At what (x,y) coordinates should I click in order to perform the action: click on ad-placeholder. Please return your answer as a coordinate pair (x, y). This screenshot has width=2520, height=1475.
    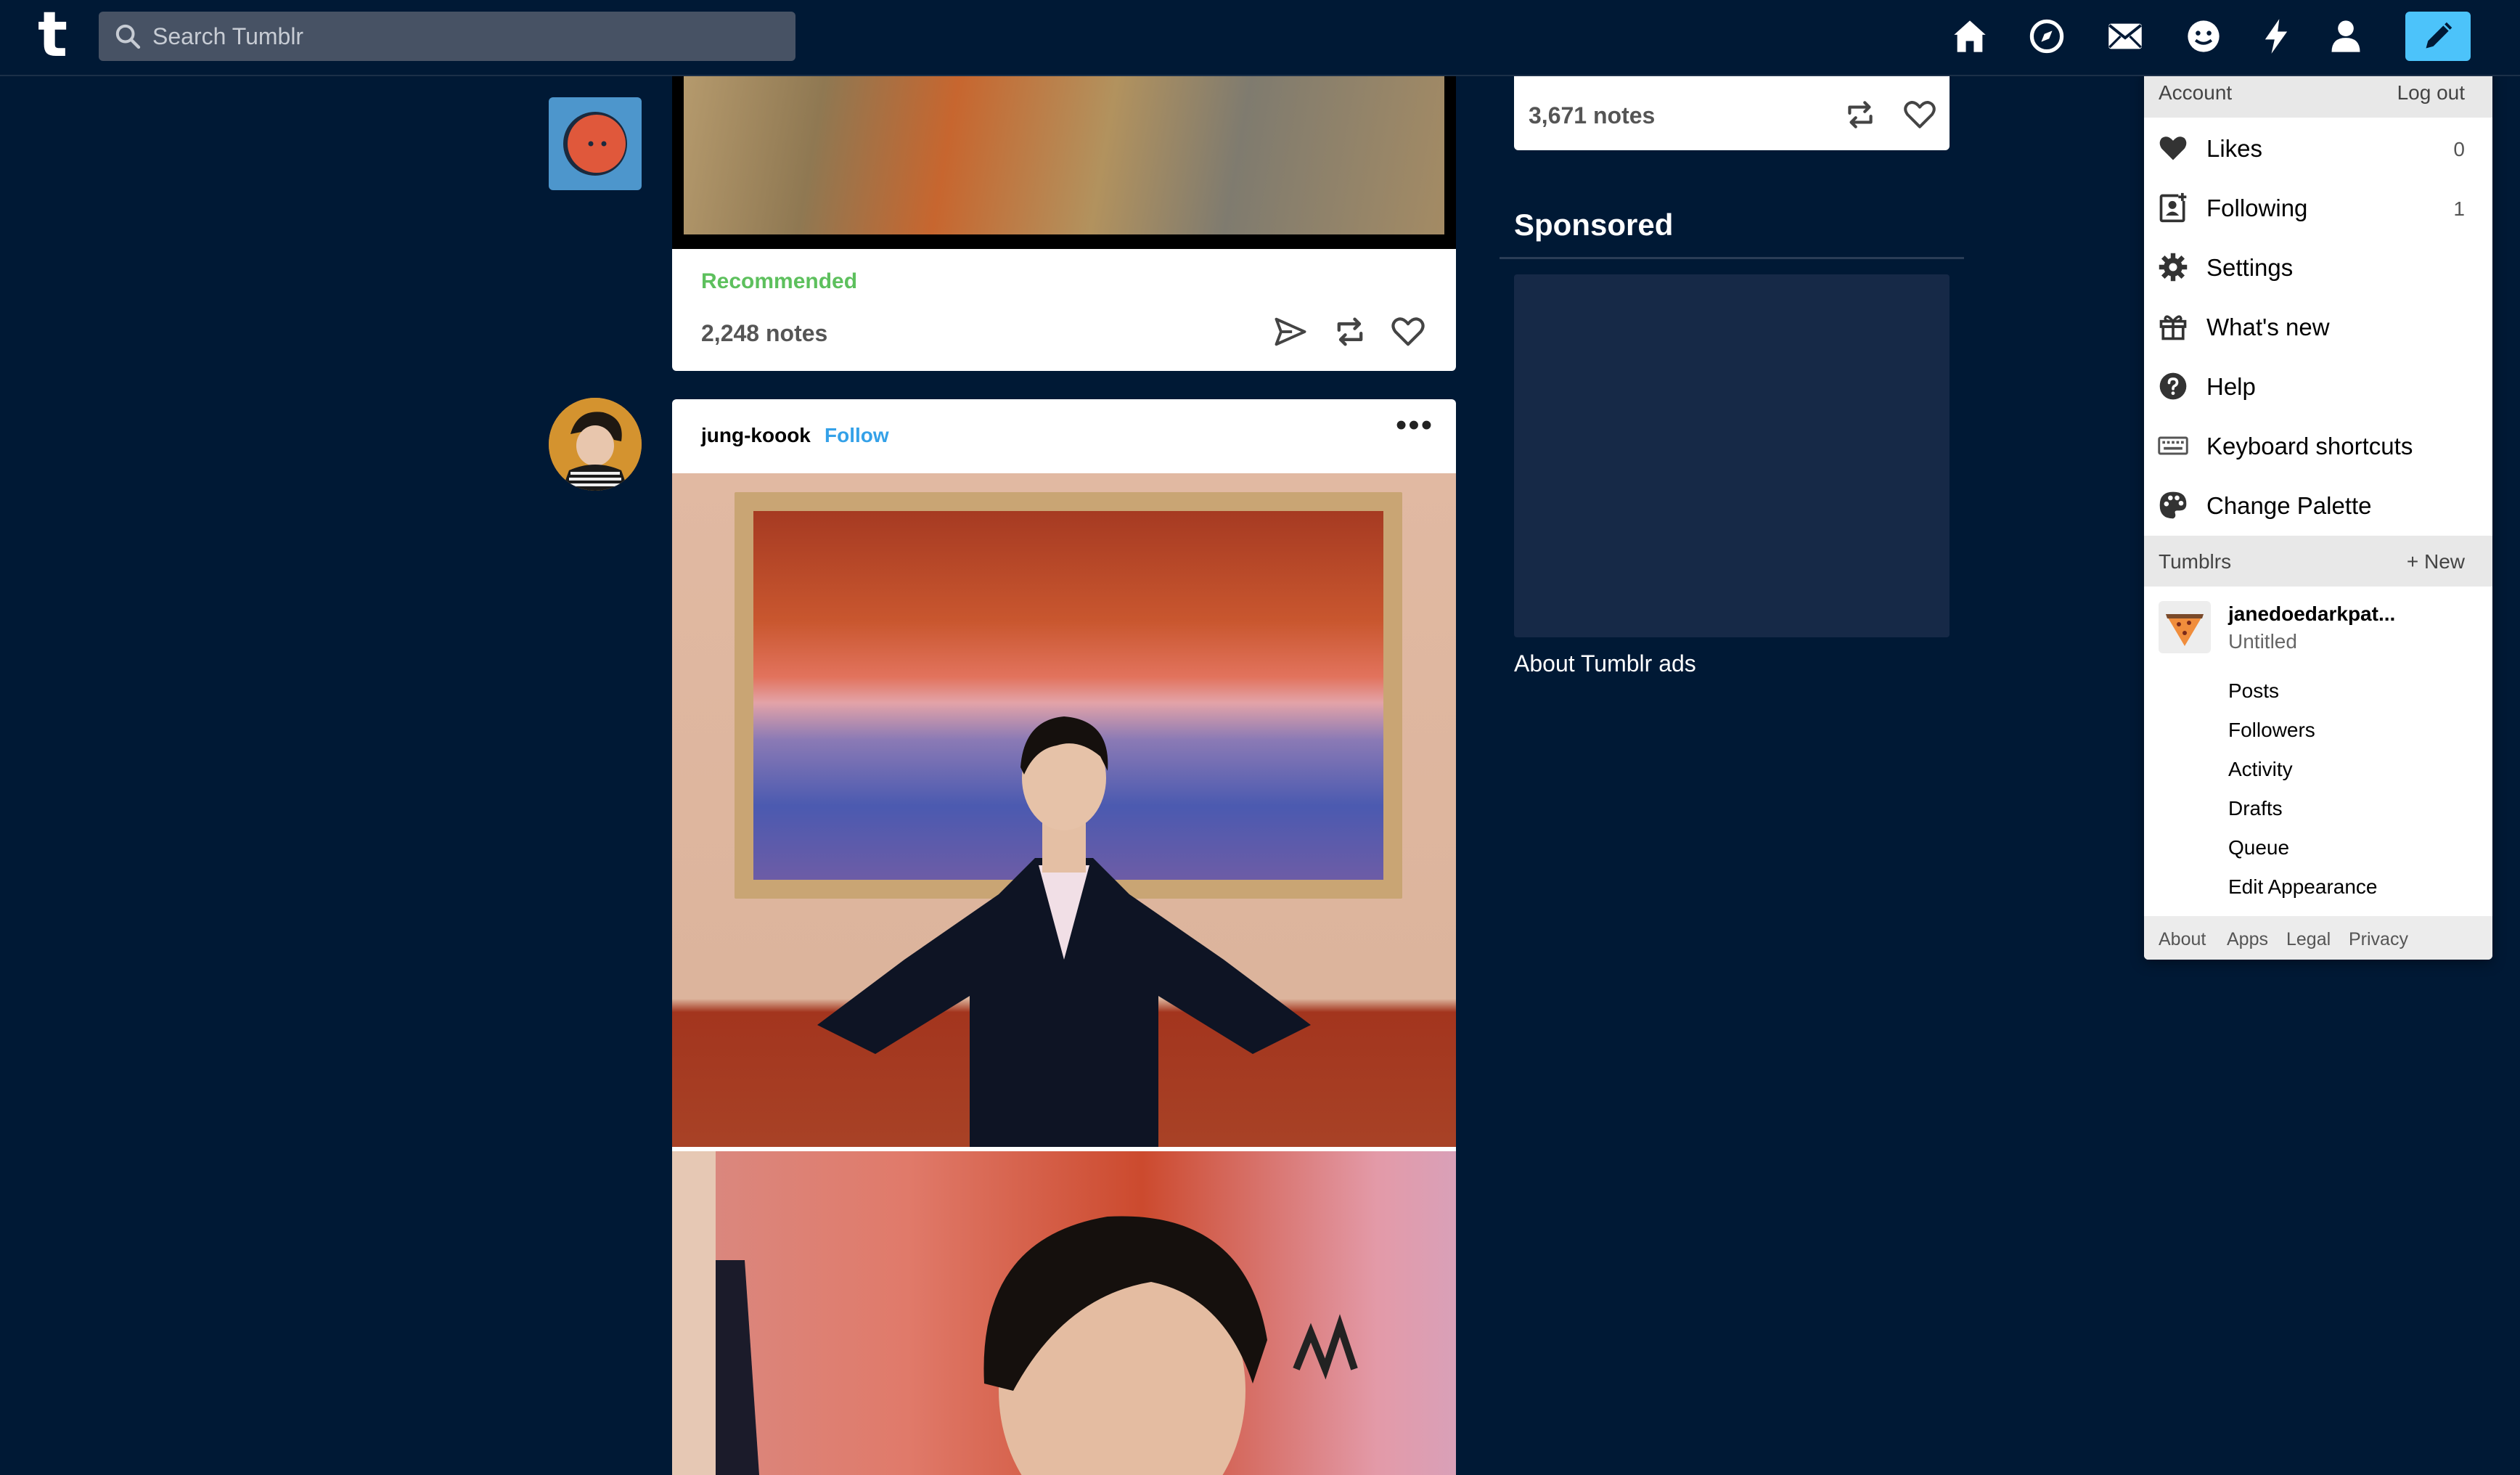
    Looking at the image, I should click on (1732, 456).